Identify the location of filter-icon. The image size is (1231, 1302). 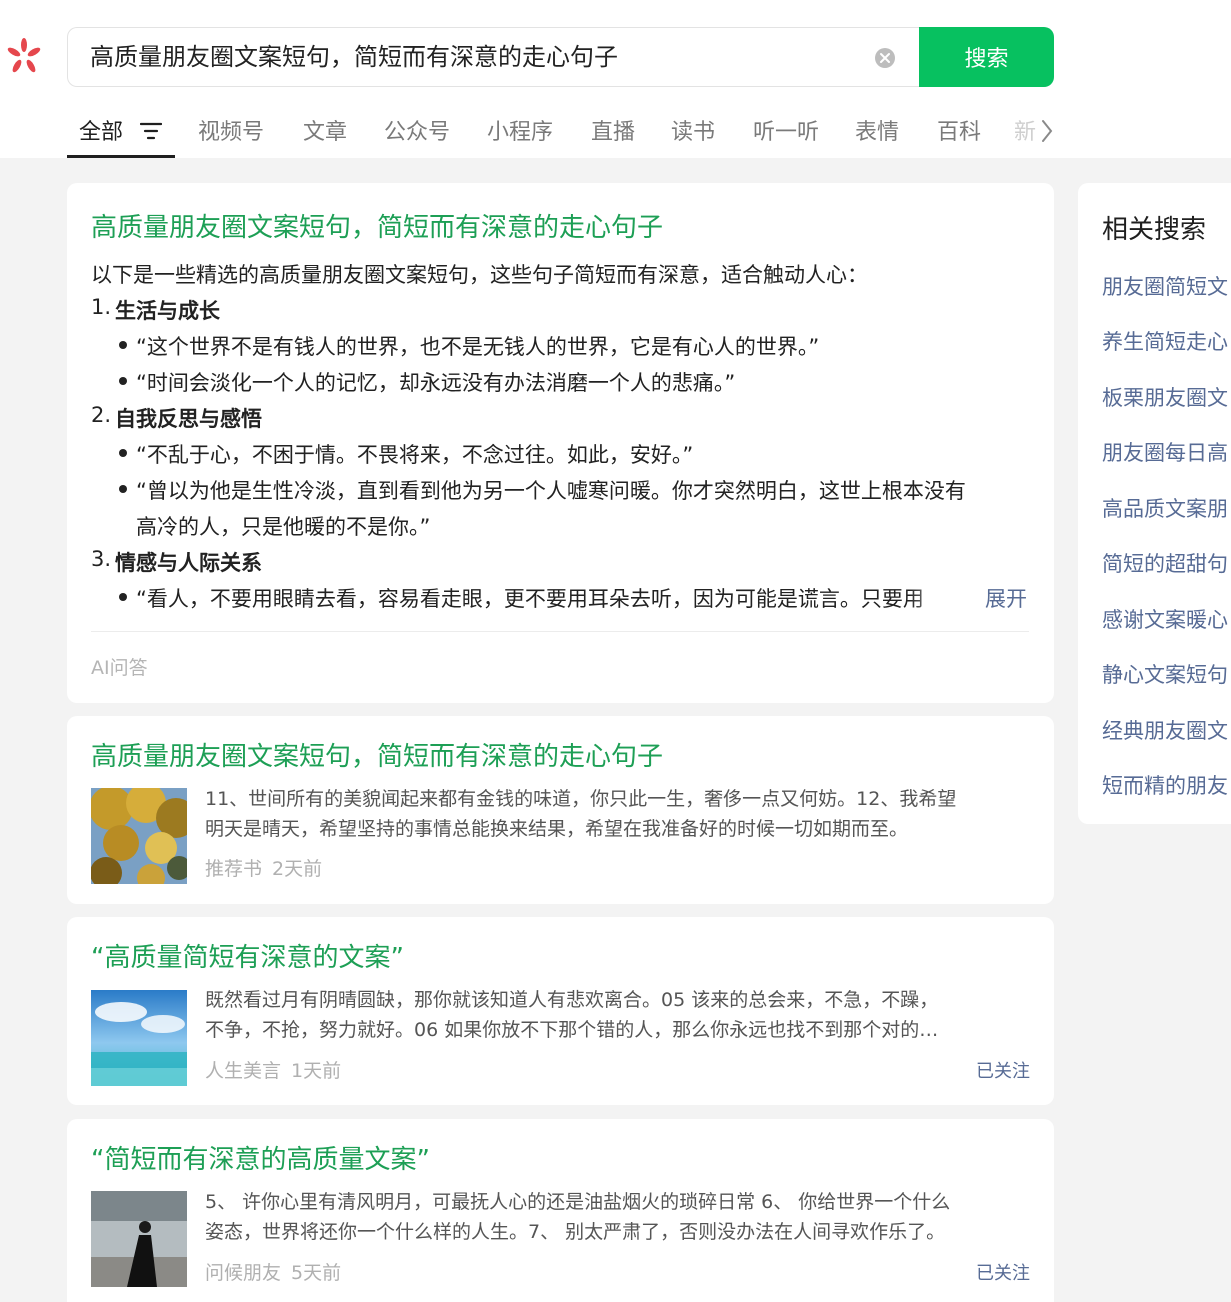
(151, 131).